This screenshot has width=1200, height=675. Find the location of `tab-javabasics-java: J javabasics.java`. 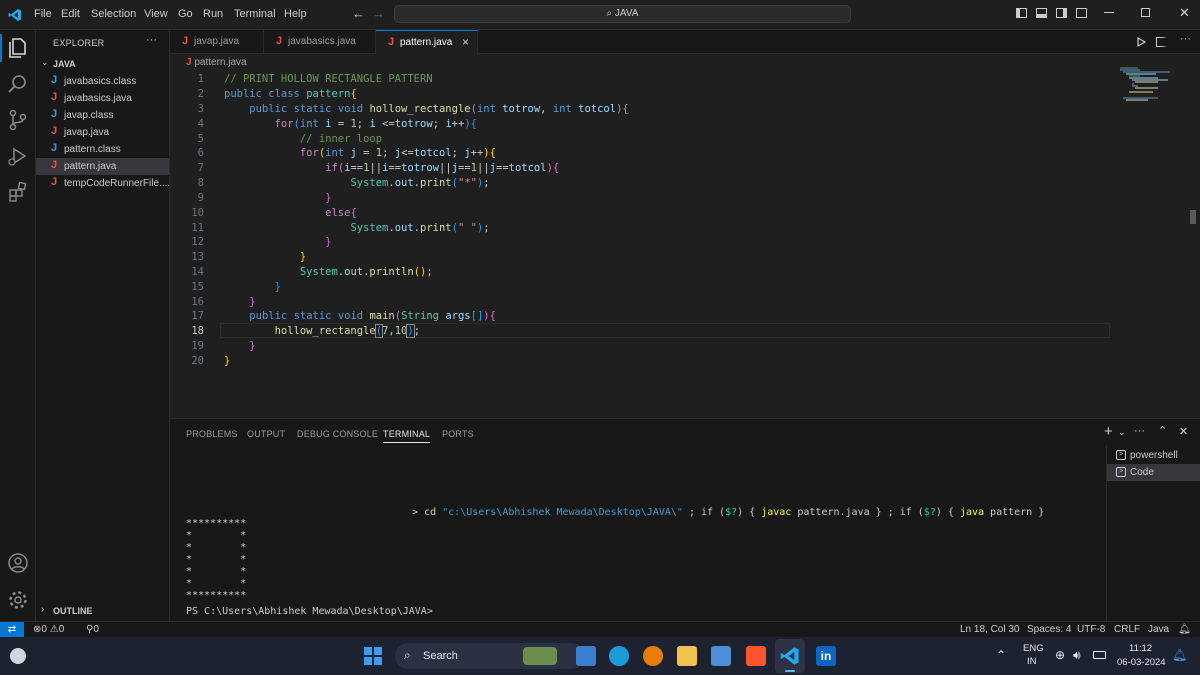

tab-javabasics-java: J javabasics.java is located at coordinates (320, 42).